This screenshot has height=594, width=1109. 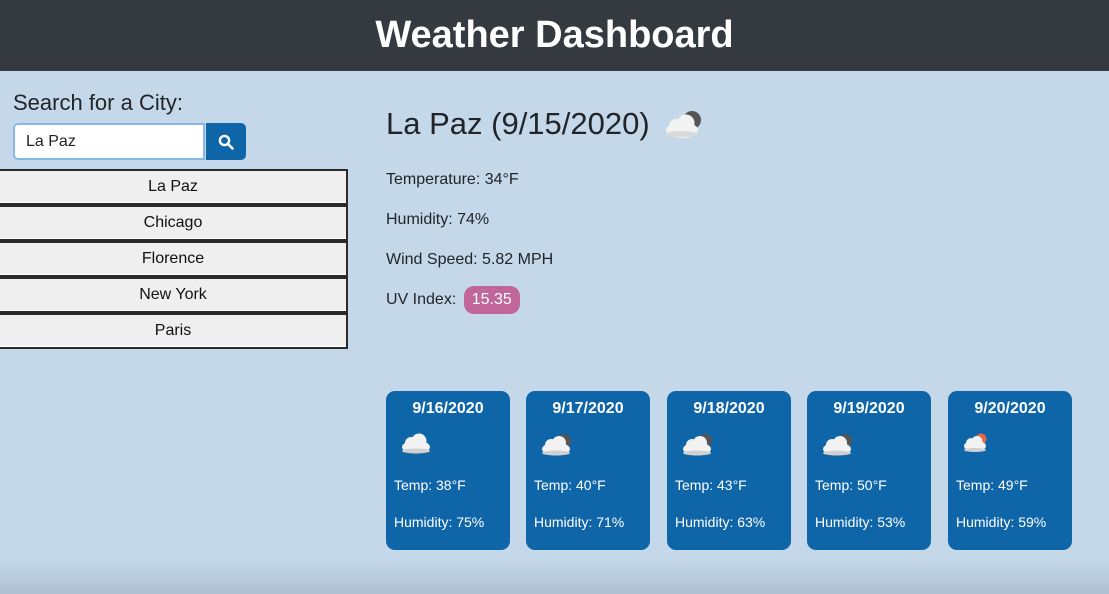 I want to click on forecast-date: 9/19/2020, so click(x=869, y=408).